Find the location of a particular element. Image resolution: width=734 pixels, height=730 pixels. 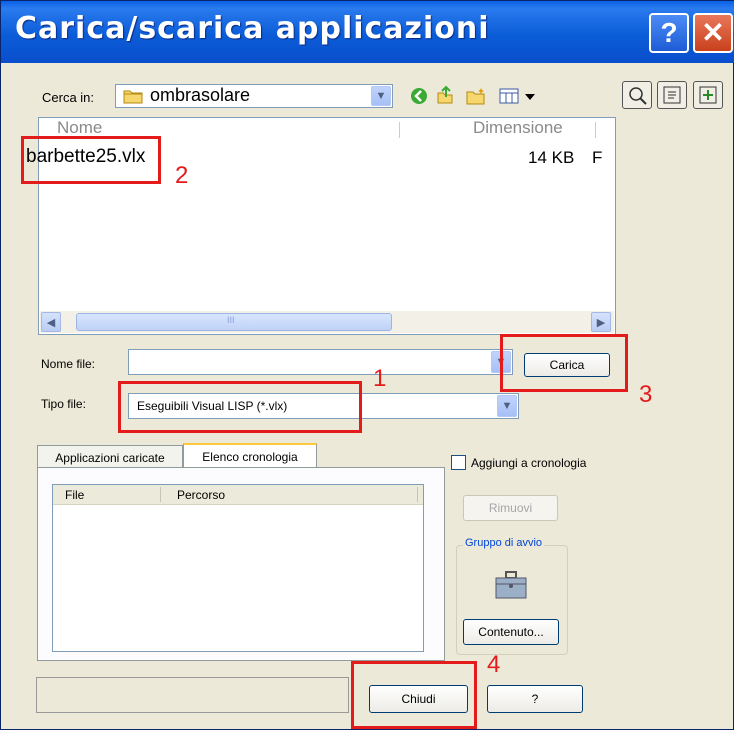

folder-icon is located at coordinates (133, 96).